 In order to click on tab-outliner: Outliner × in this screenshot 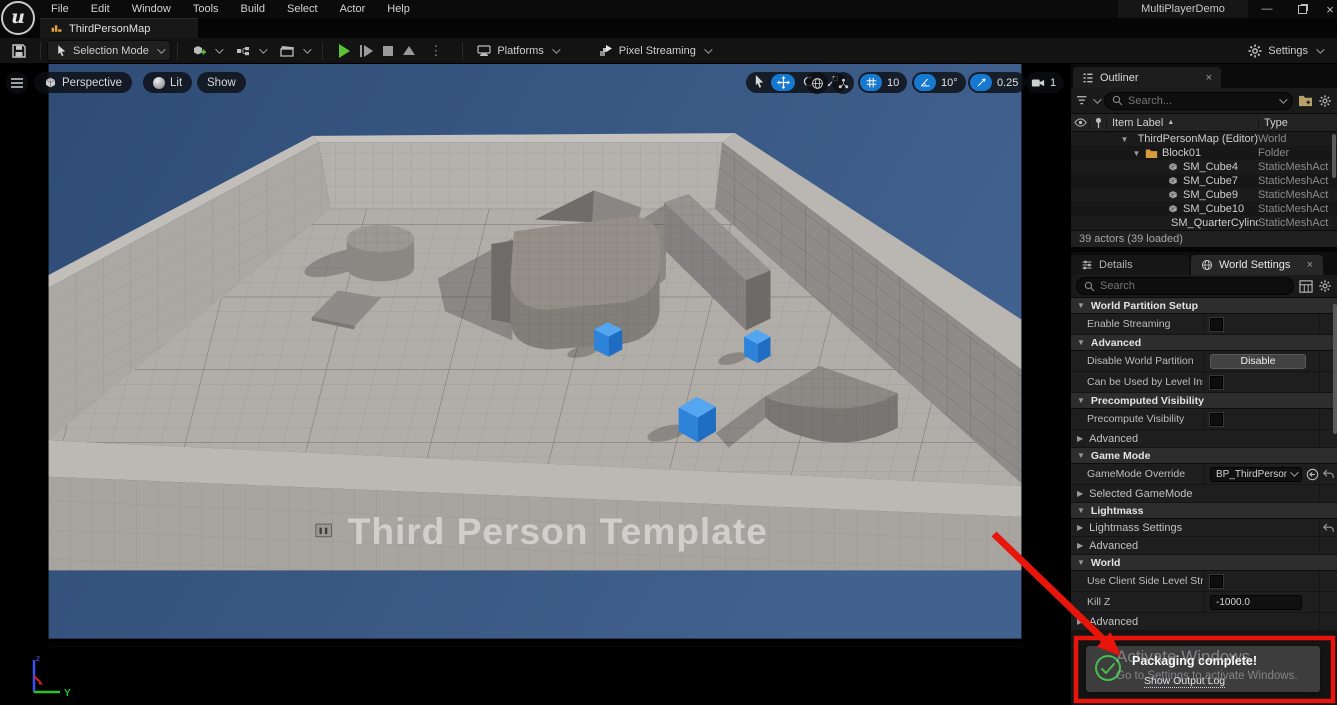, I will do `click(1147, 77)`.